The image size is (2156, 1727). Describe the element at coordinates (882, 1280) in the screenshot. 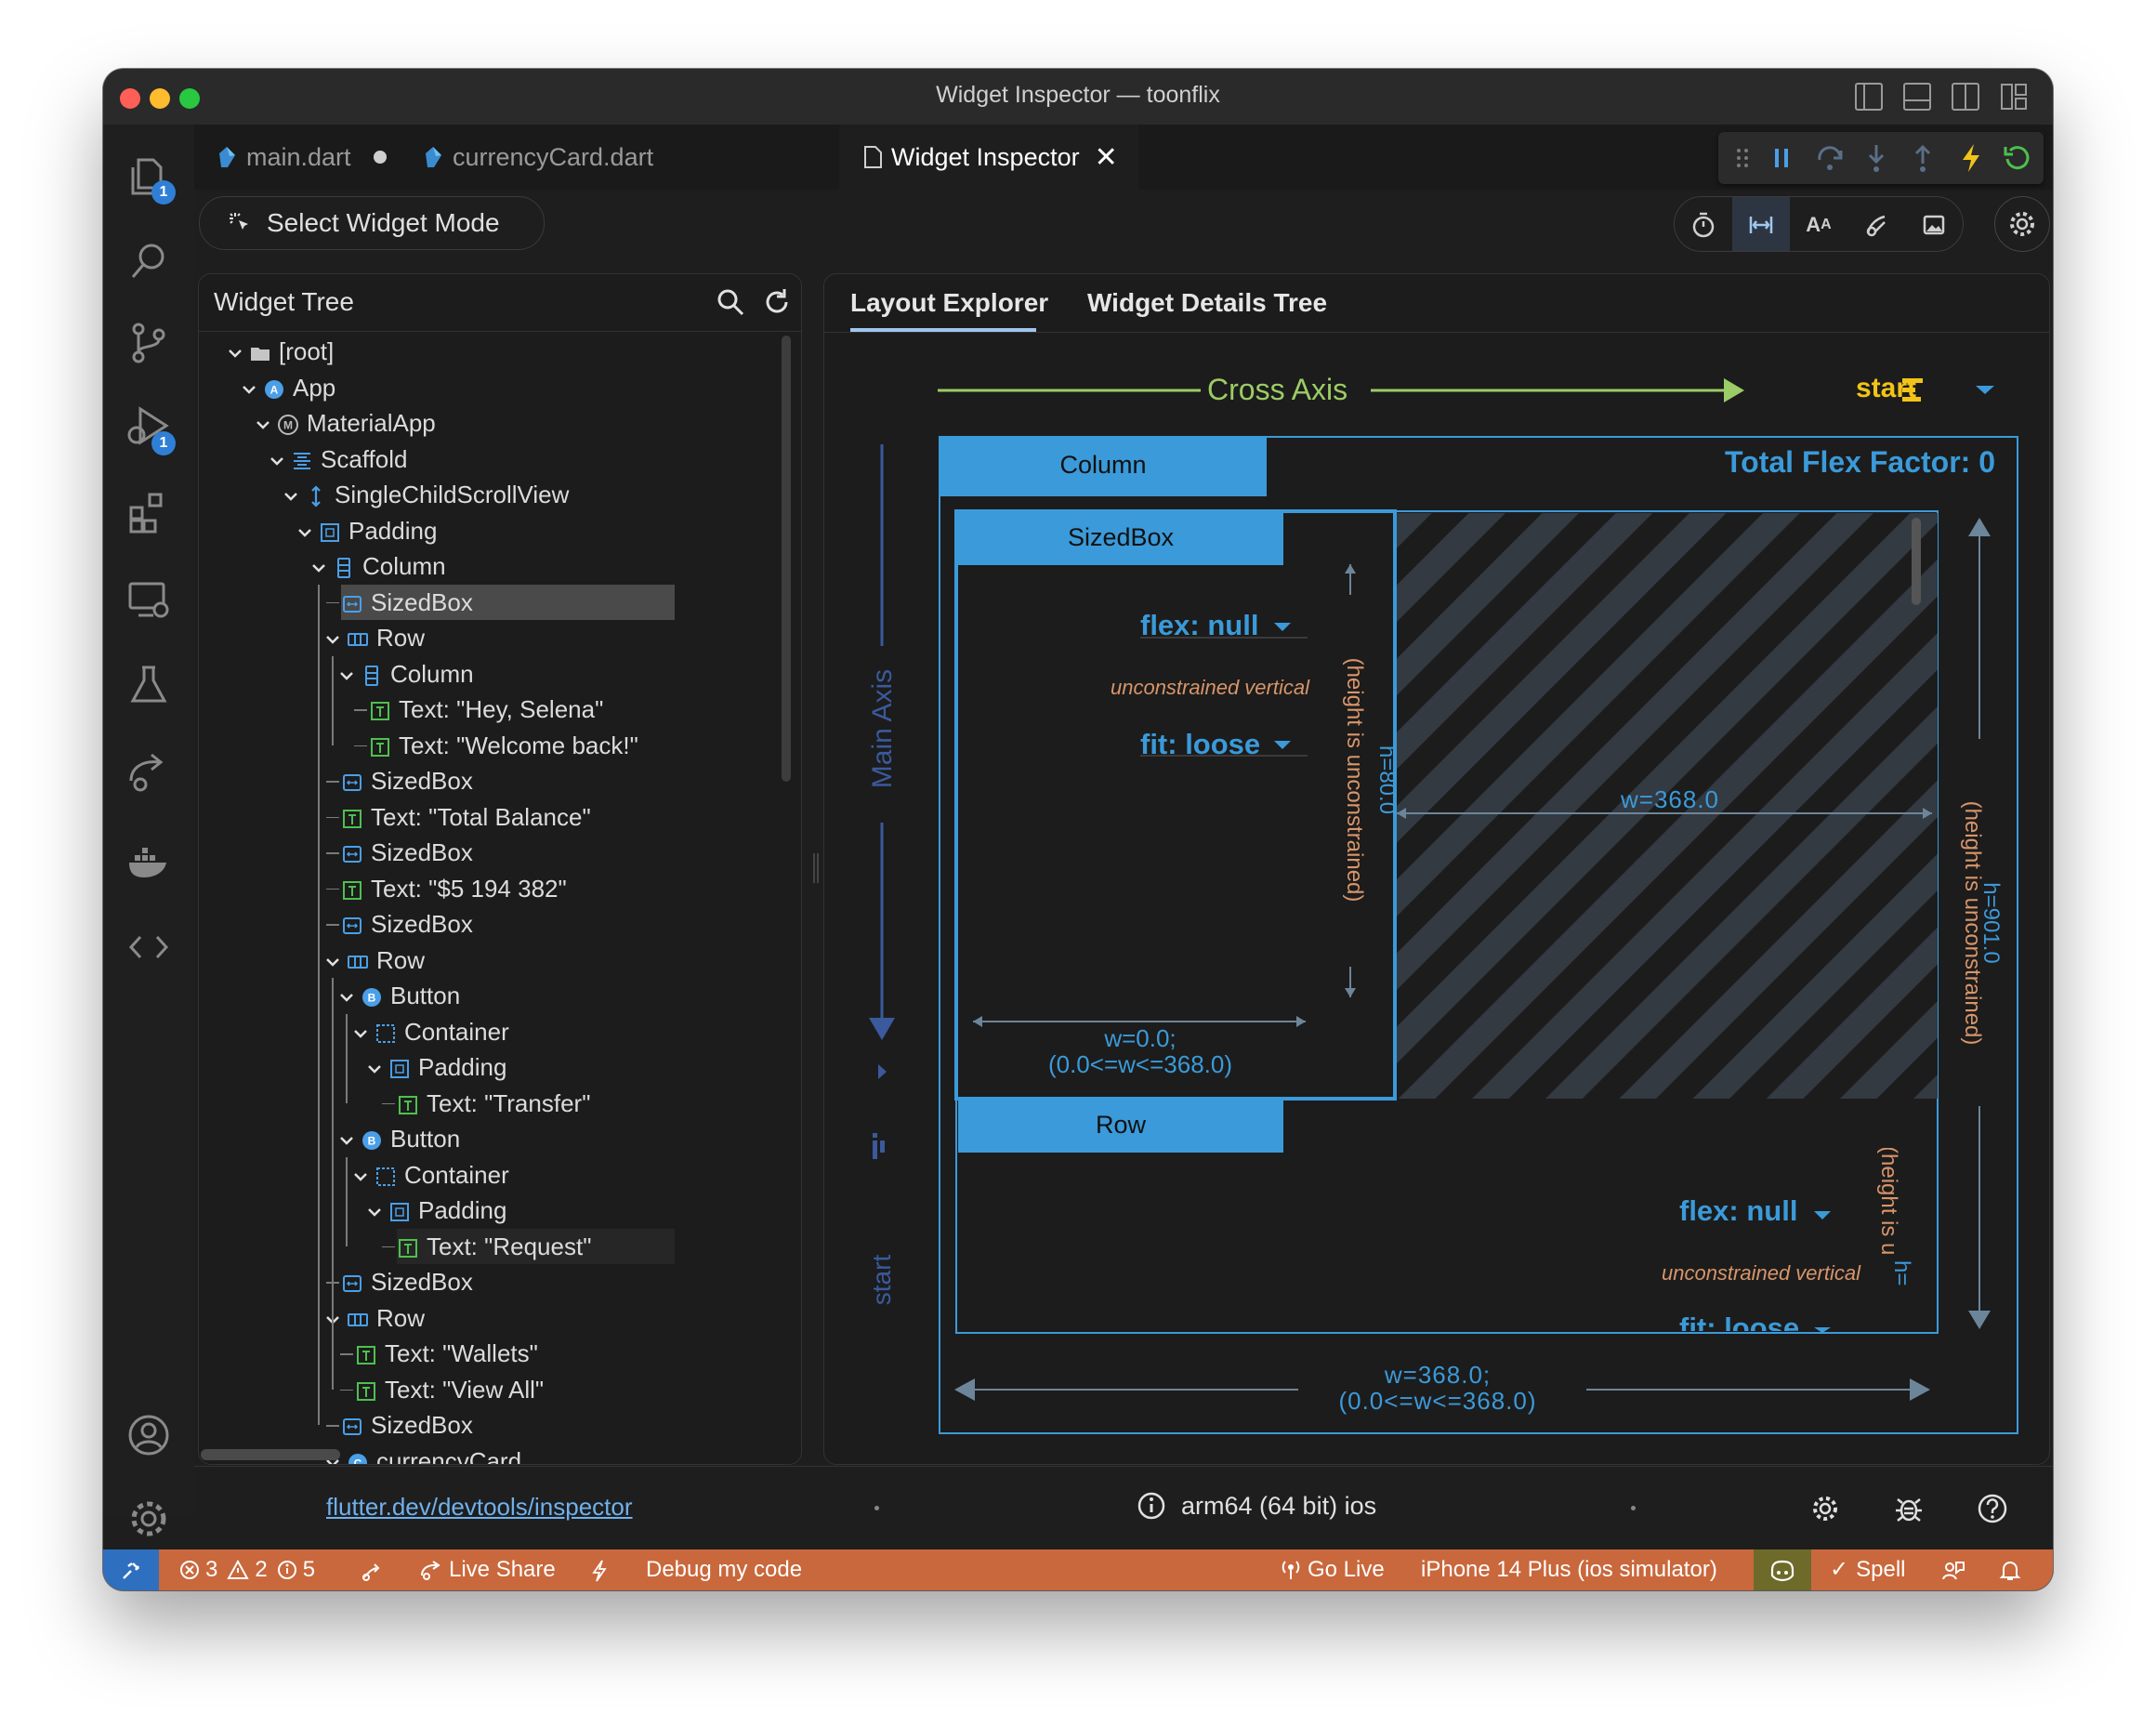

I see `main-axis-value: start` at that location.